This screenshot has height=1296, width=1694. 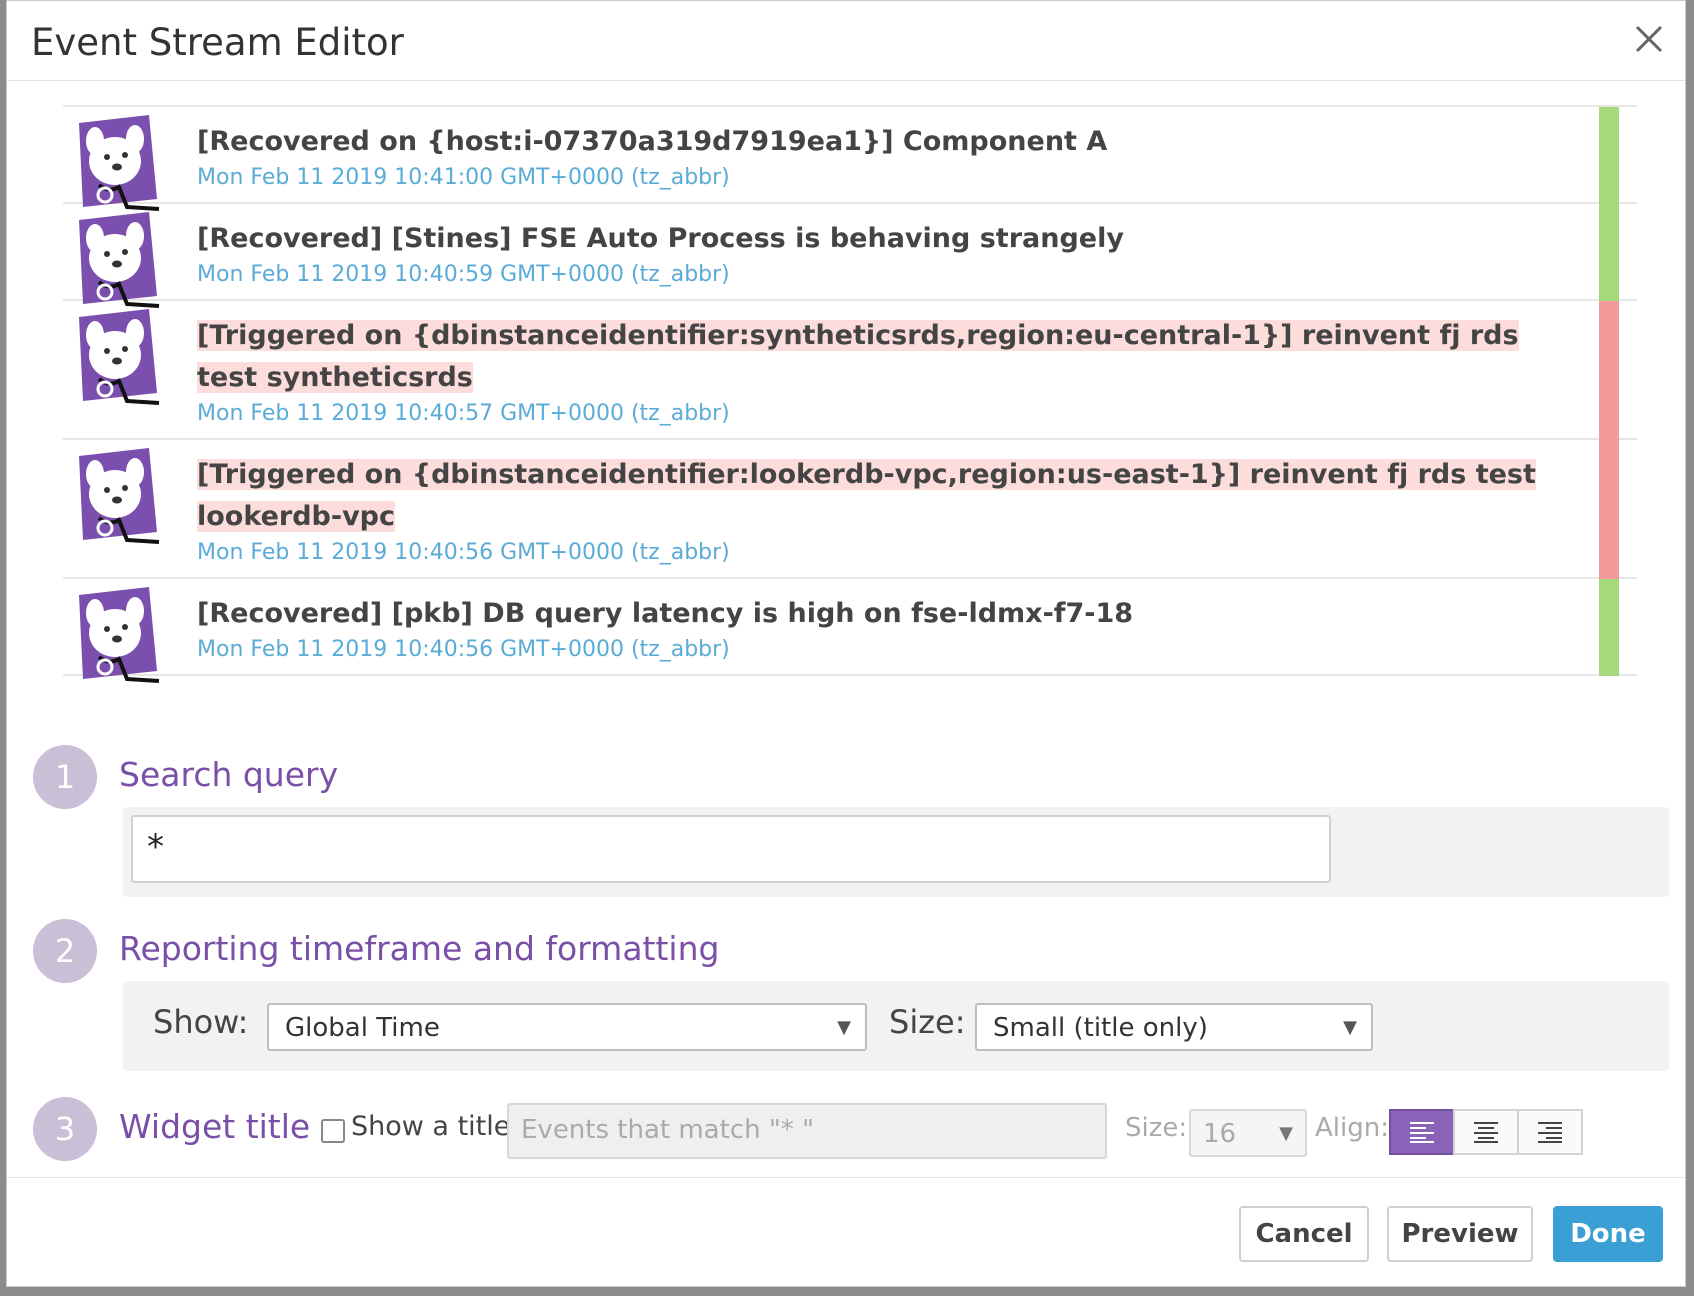 What do you see at coordinates (435, 1126) in the screenshot?
I see `show-title-label: Show a title:` at bounding box center [435, 1126].